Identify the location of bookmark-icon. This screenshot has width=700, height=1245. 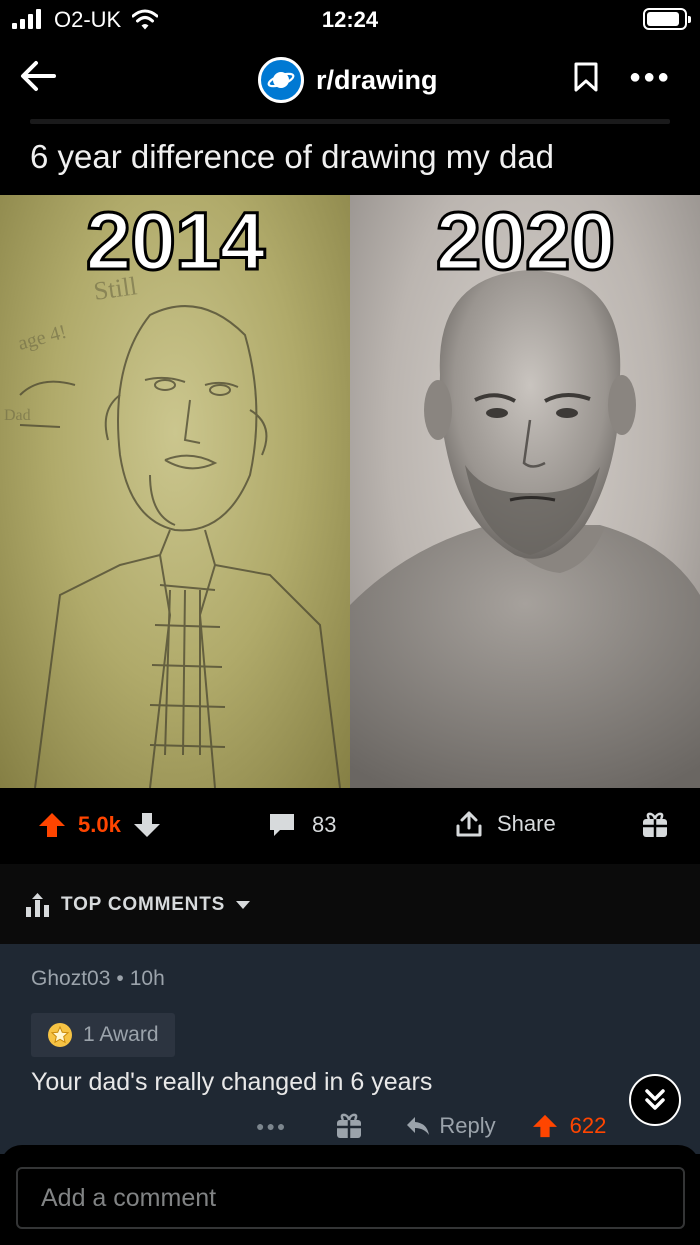
(586, 77).